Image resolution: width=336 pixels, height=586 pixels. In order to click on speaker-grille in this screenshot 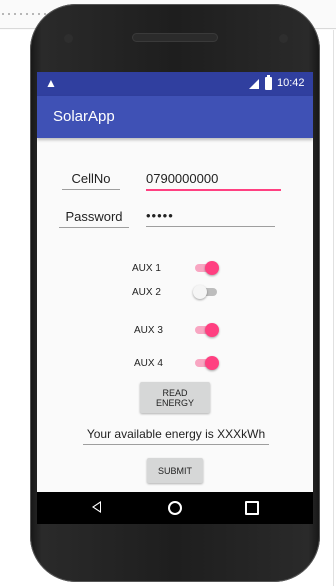, I will do `click(175, 37)`.